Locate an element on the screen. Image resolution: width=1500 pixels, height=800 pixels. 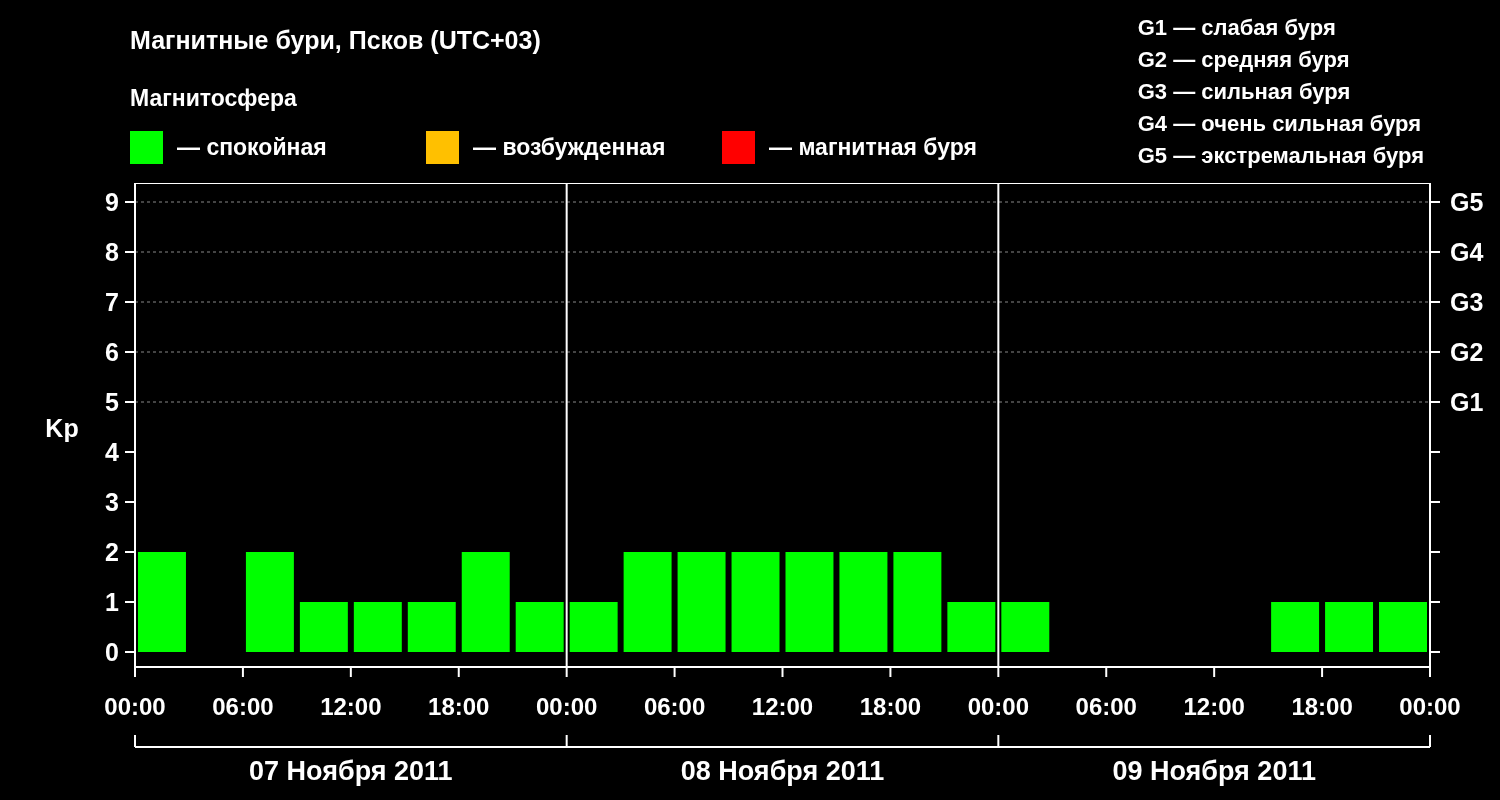
y-tick-label: 5 is located at coordinates (112, 402).